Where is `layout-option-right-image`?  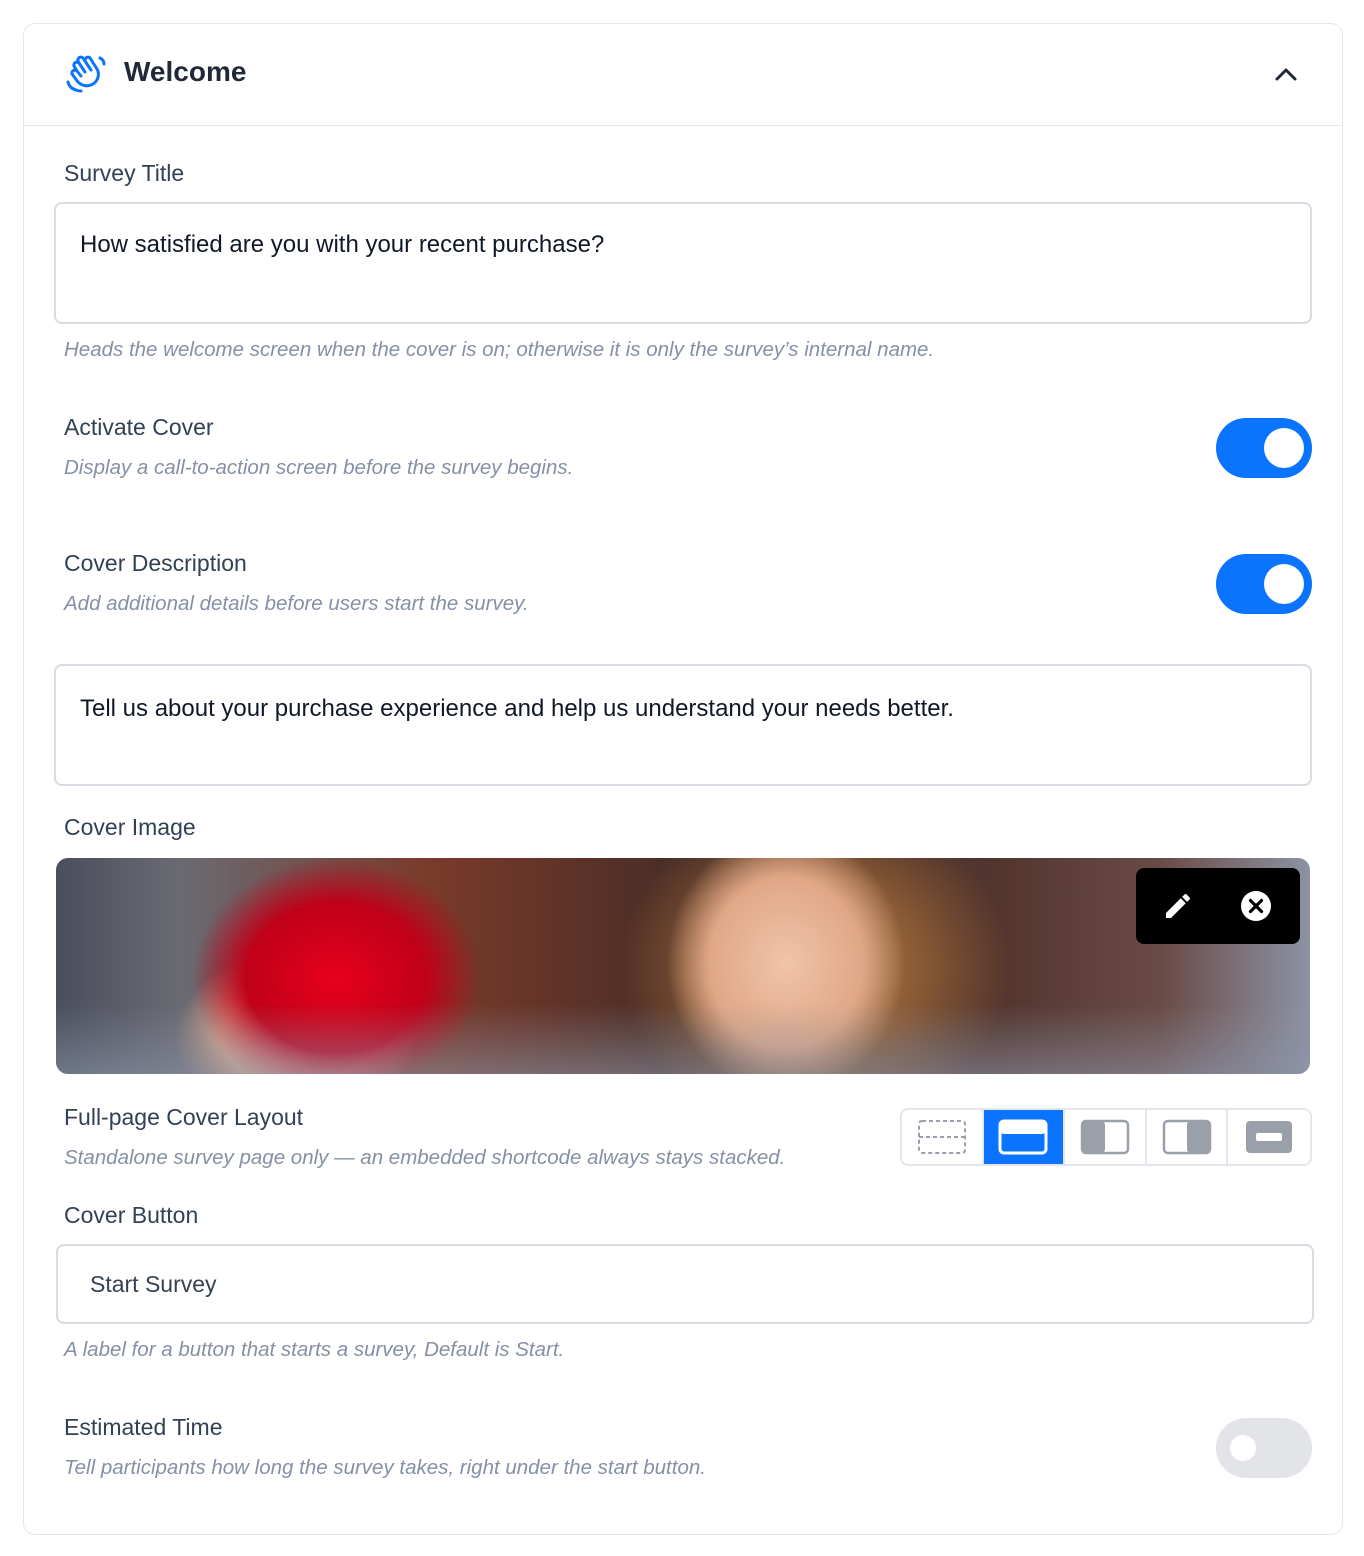 layout-option-right-image is located at coordinates (1188, 1137).